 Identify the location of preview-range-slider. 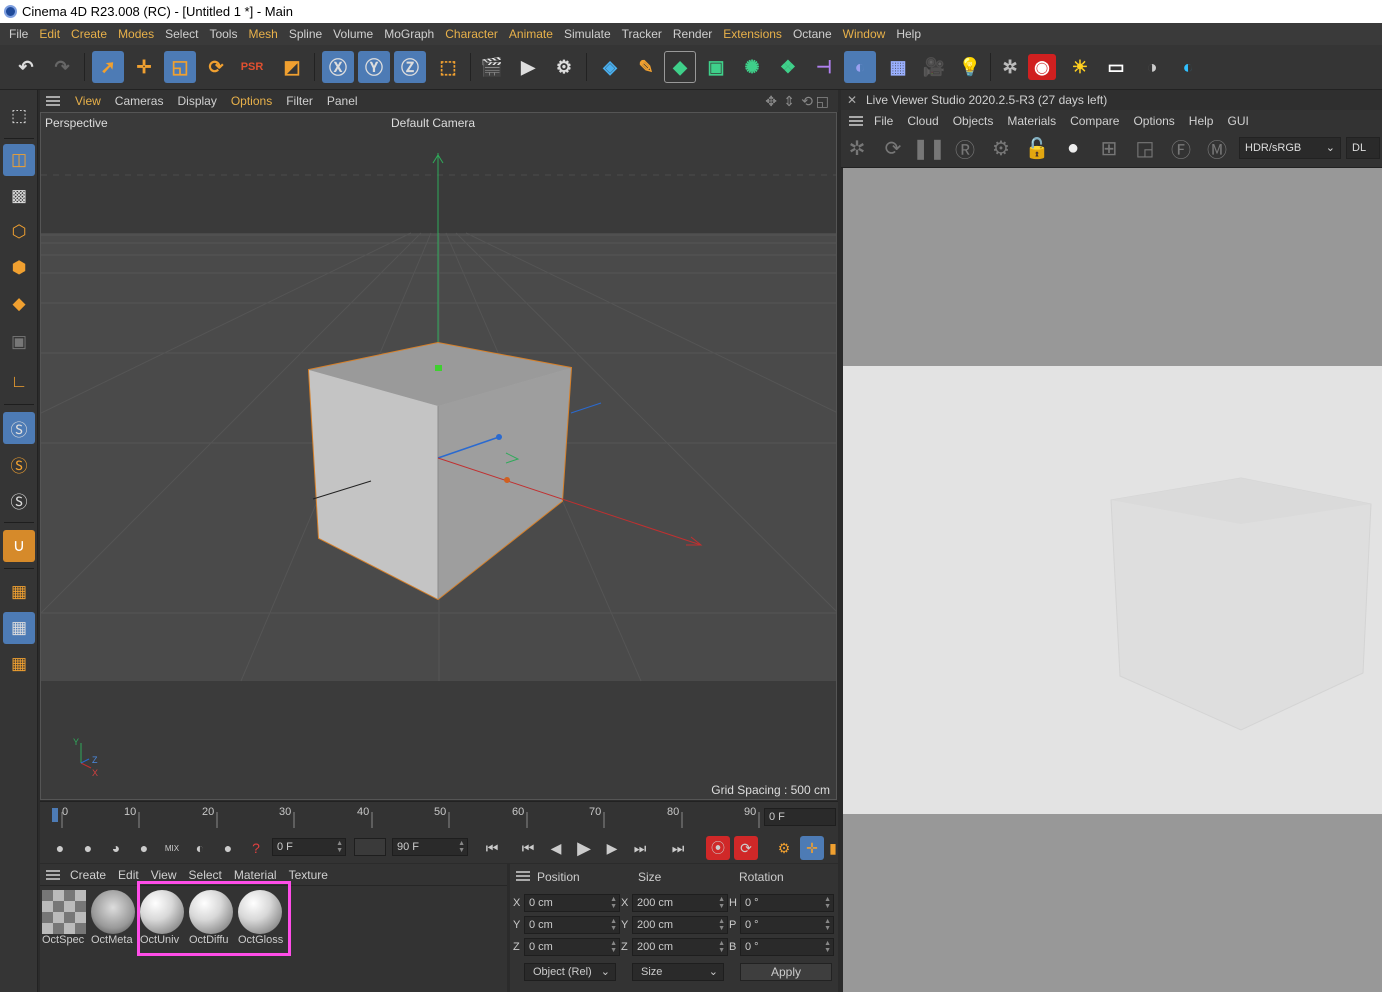
(370, 847).